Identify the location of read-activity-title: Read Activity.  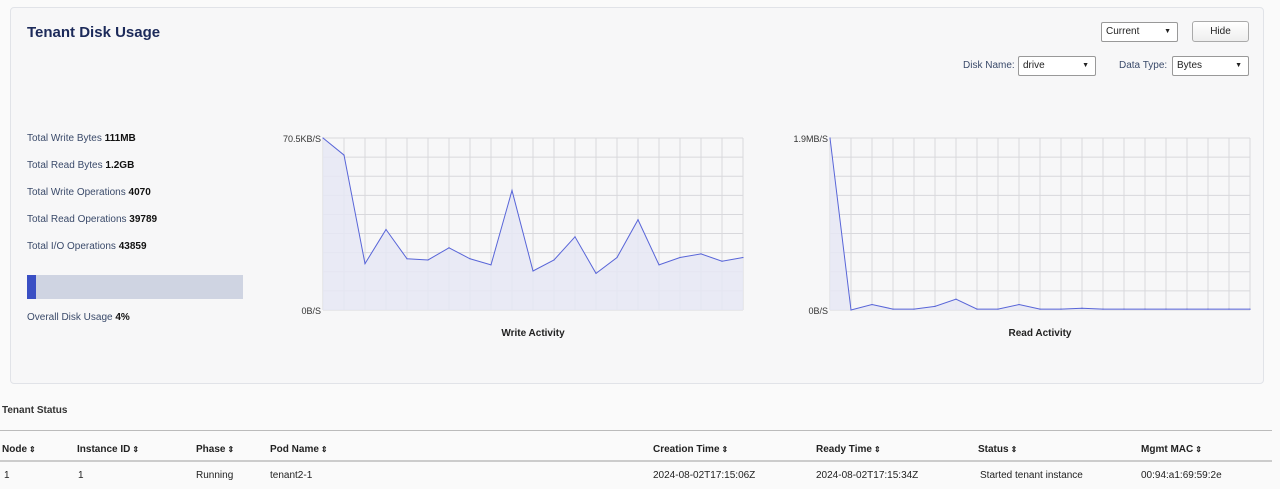
(1040, 333).